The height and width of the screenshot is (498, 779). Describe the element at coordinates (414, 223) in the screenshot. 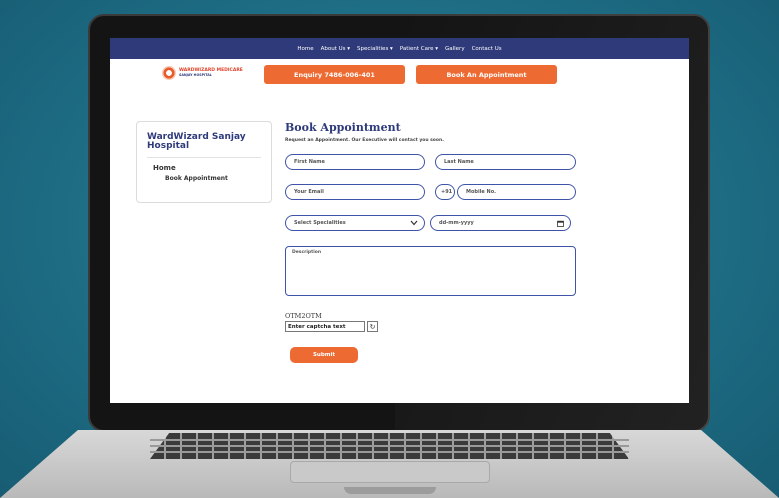

I see `chevron-down-icon` at that location.